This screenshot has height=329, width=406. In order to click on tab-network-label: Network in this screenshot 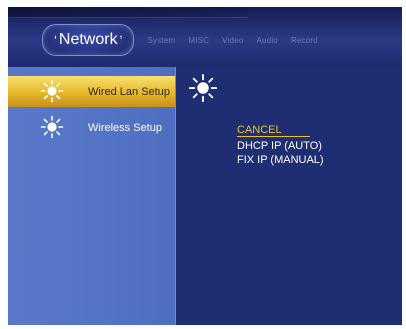, I will do `click(88, 39)`.